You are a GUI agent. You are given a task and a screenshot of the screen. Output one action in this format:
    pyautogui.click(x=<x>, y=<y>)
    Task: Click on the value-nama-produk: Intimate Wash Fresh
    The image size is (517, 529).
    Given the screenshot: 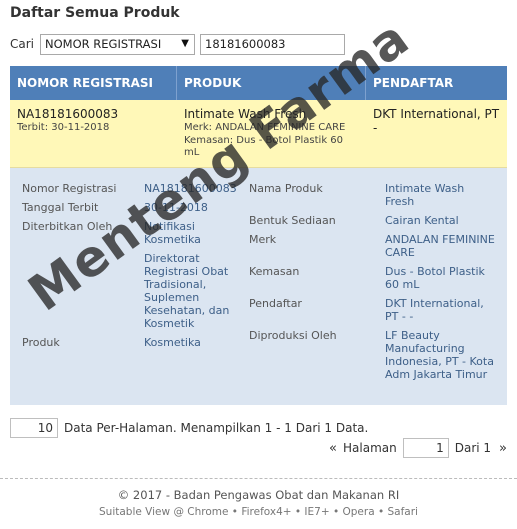 What is the action you would take?
    pyautogui.click(x=425, y=195)
    